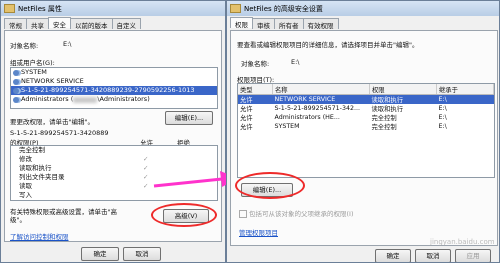 This screenshot has height=263, width=500. What do you see at coordinates (91, 24) in the screenshot?
I see `tab-previous-versions: 以前的版本` at bounding box center [91, 24].